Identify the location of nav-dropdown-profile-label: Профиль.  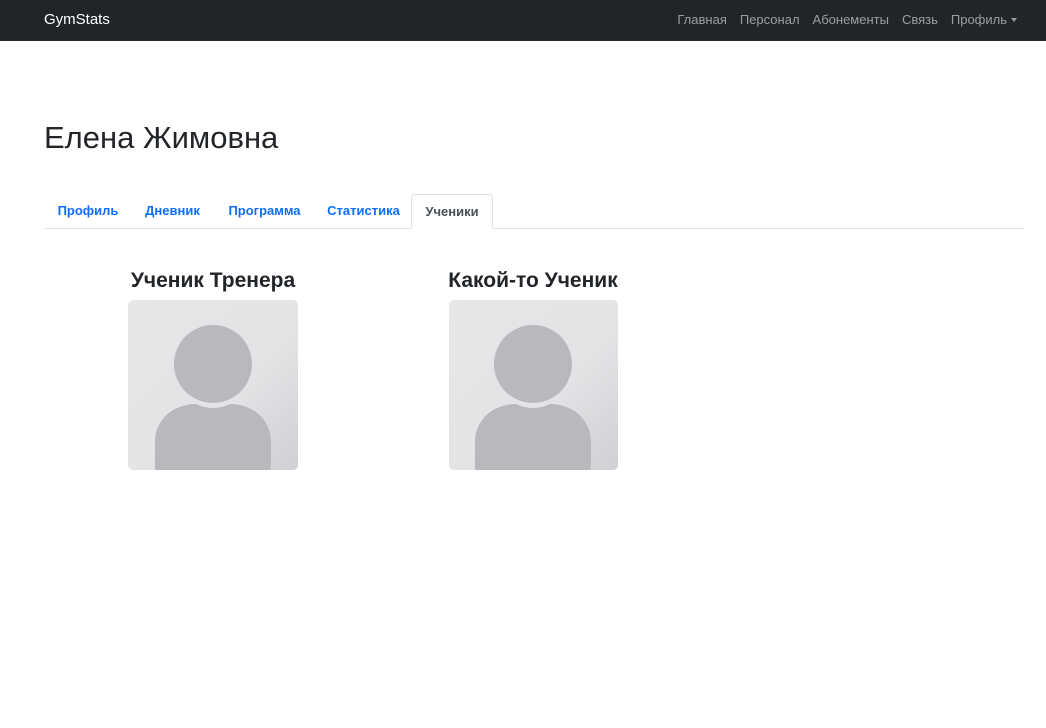
(978, 19).